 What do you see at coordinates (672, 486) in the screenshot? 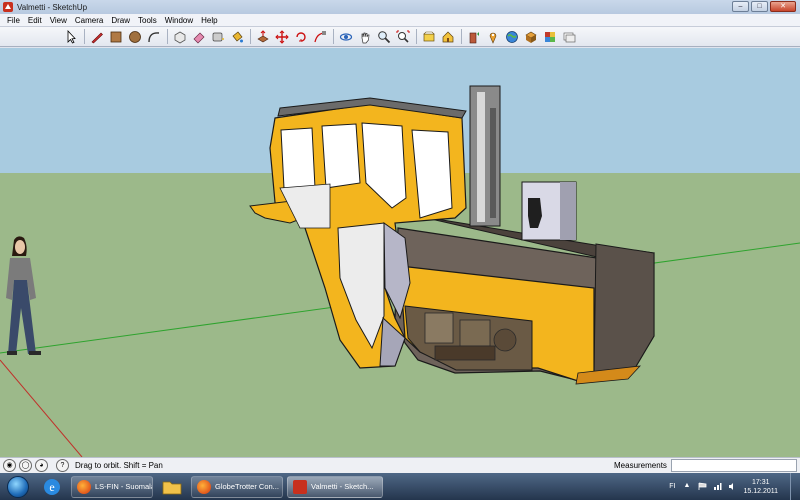
I see `language-indicator: FI` at bounding box center [672, 486].